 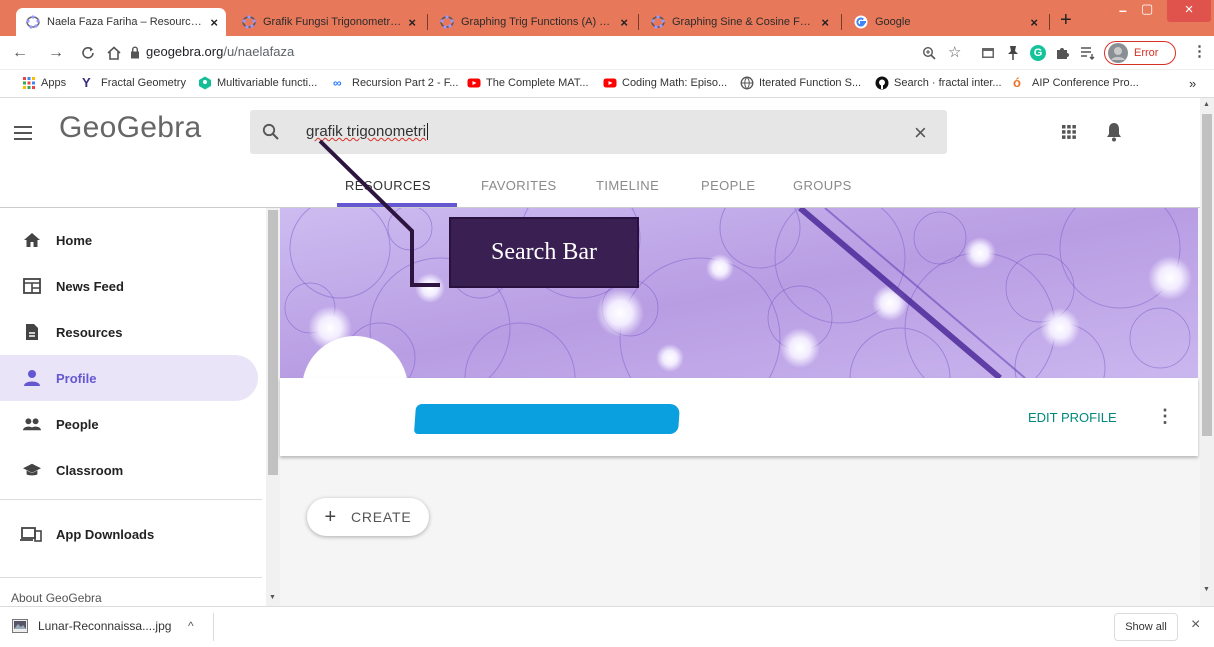 I want to click on download-bar: Lunar-Reconnaissa....jpg ^ Show all ×, so click(x=607, y=626).